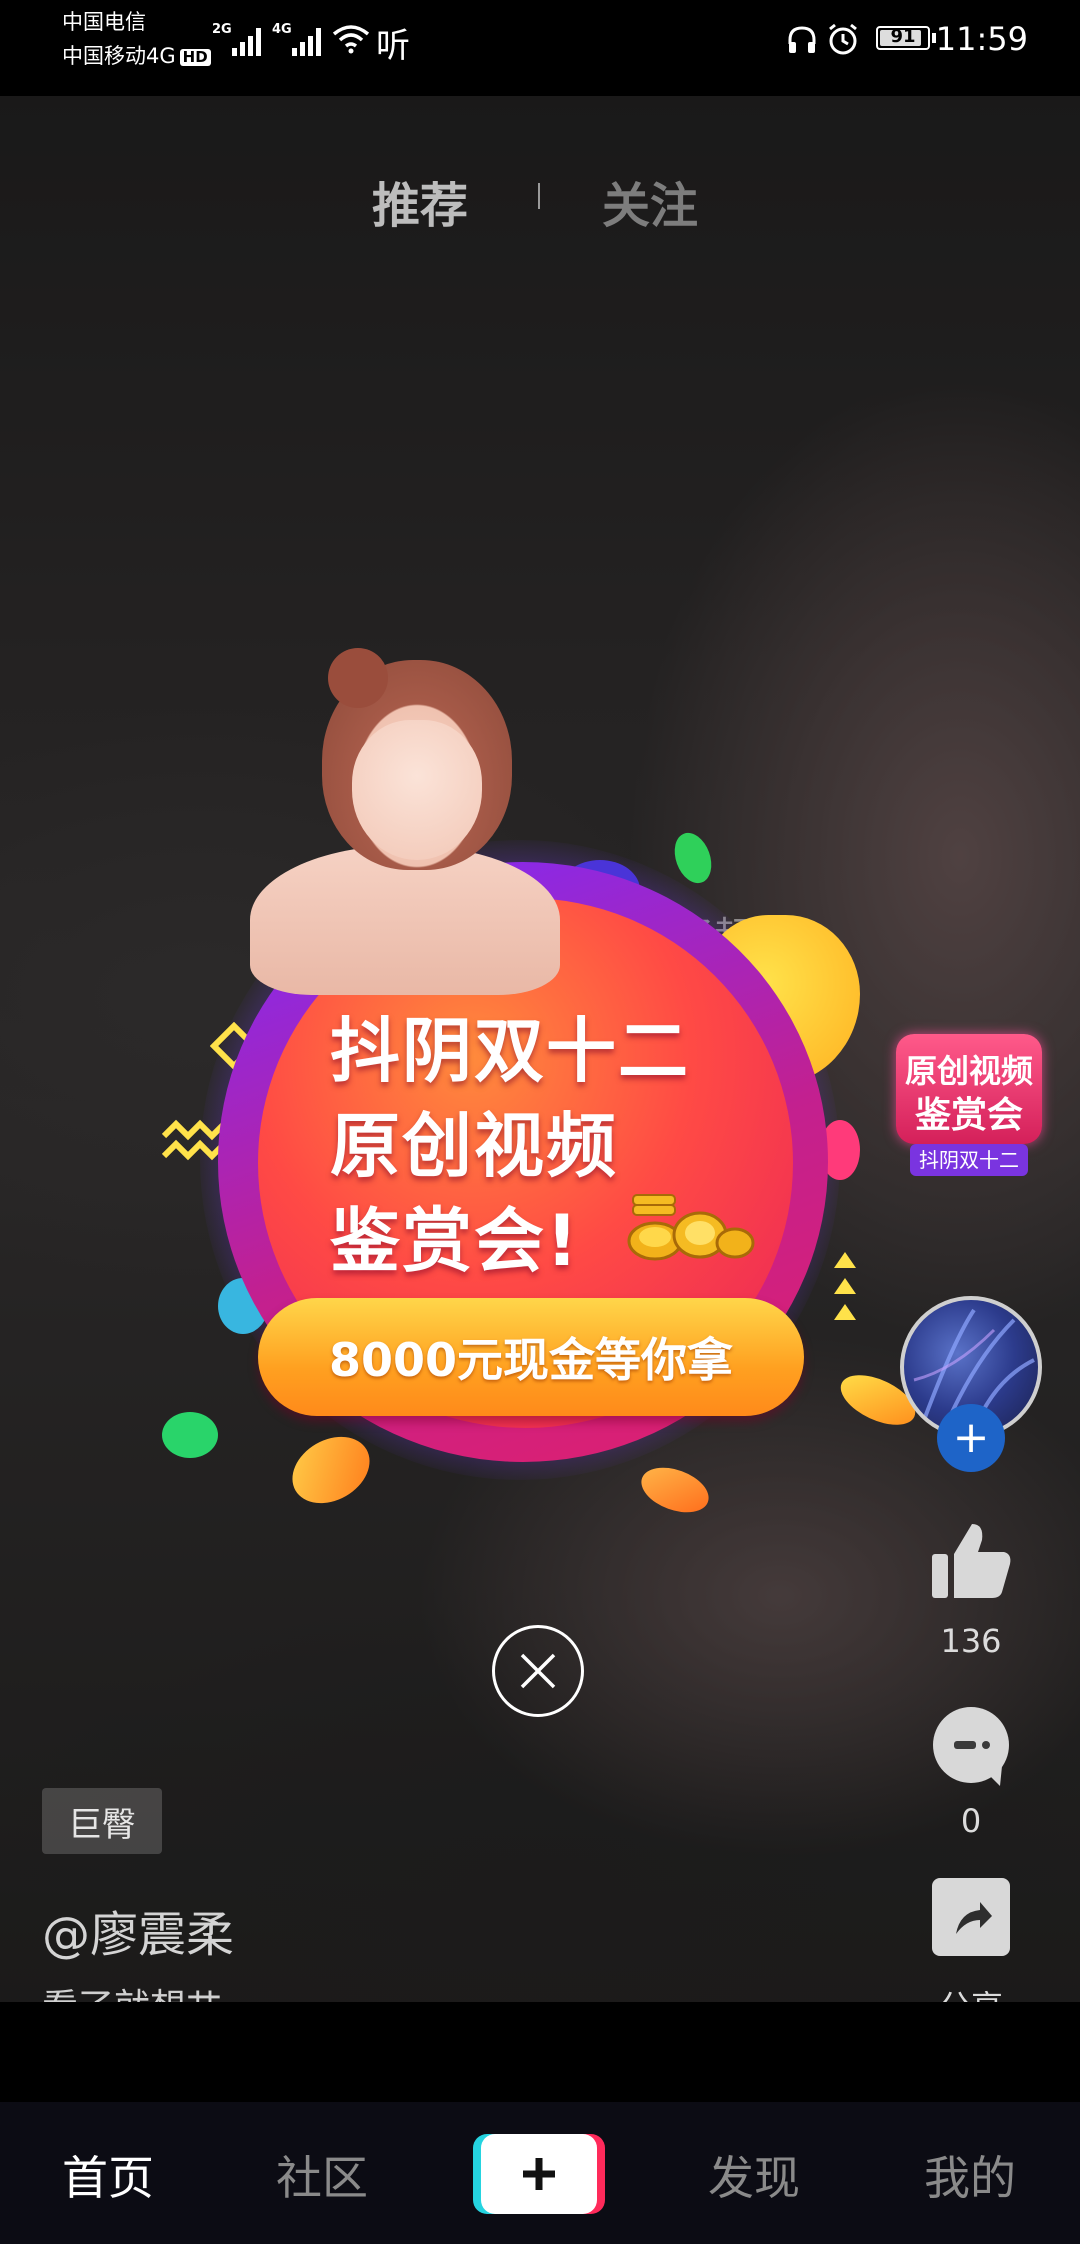 Image resolution: width=1080 pixels, height=2244 pixels. I want to click on popup-cta-pill: 8000元现金等你拿, so click(531, 1357).